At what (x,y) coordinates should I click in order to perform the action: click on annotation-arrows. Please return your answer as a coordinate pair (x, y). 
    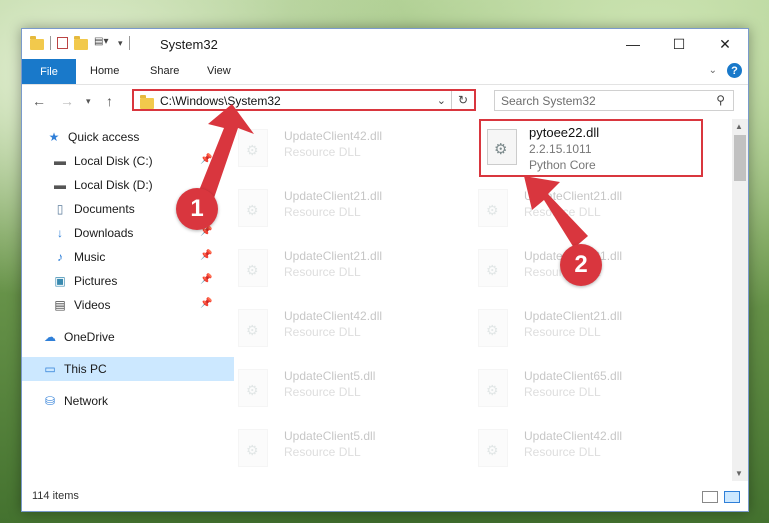
    Looking at the image, I should click on (392, 176).